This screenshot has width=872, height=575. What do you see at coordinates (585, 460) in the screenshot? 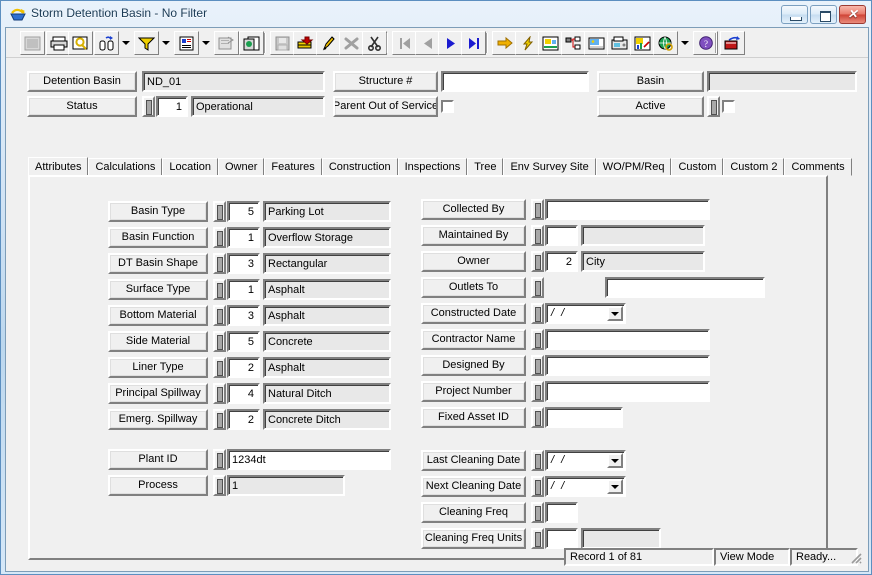
I see `date-combo-last-cleaning-date: / /` at bounding box center [585, 460].